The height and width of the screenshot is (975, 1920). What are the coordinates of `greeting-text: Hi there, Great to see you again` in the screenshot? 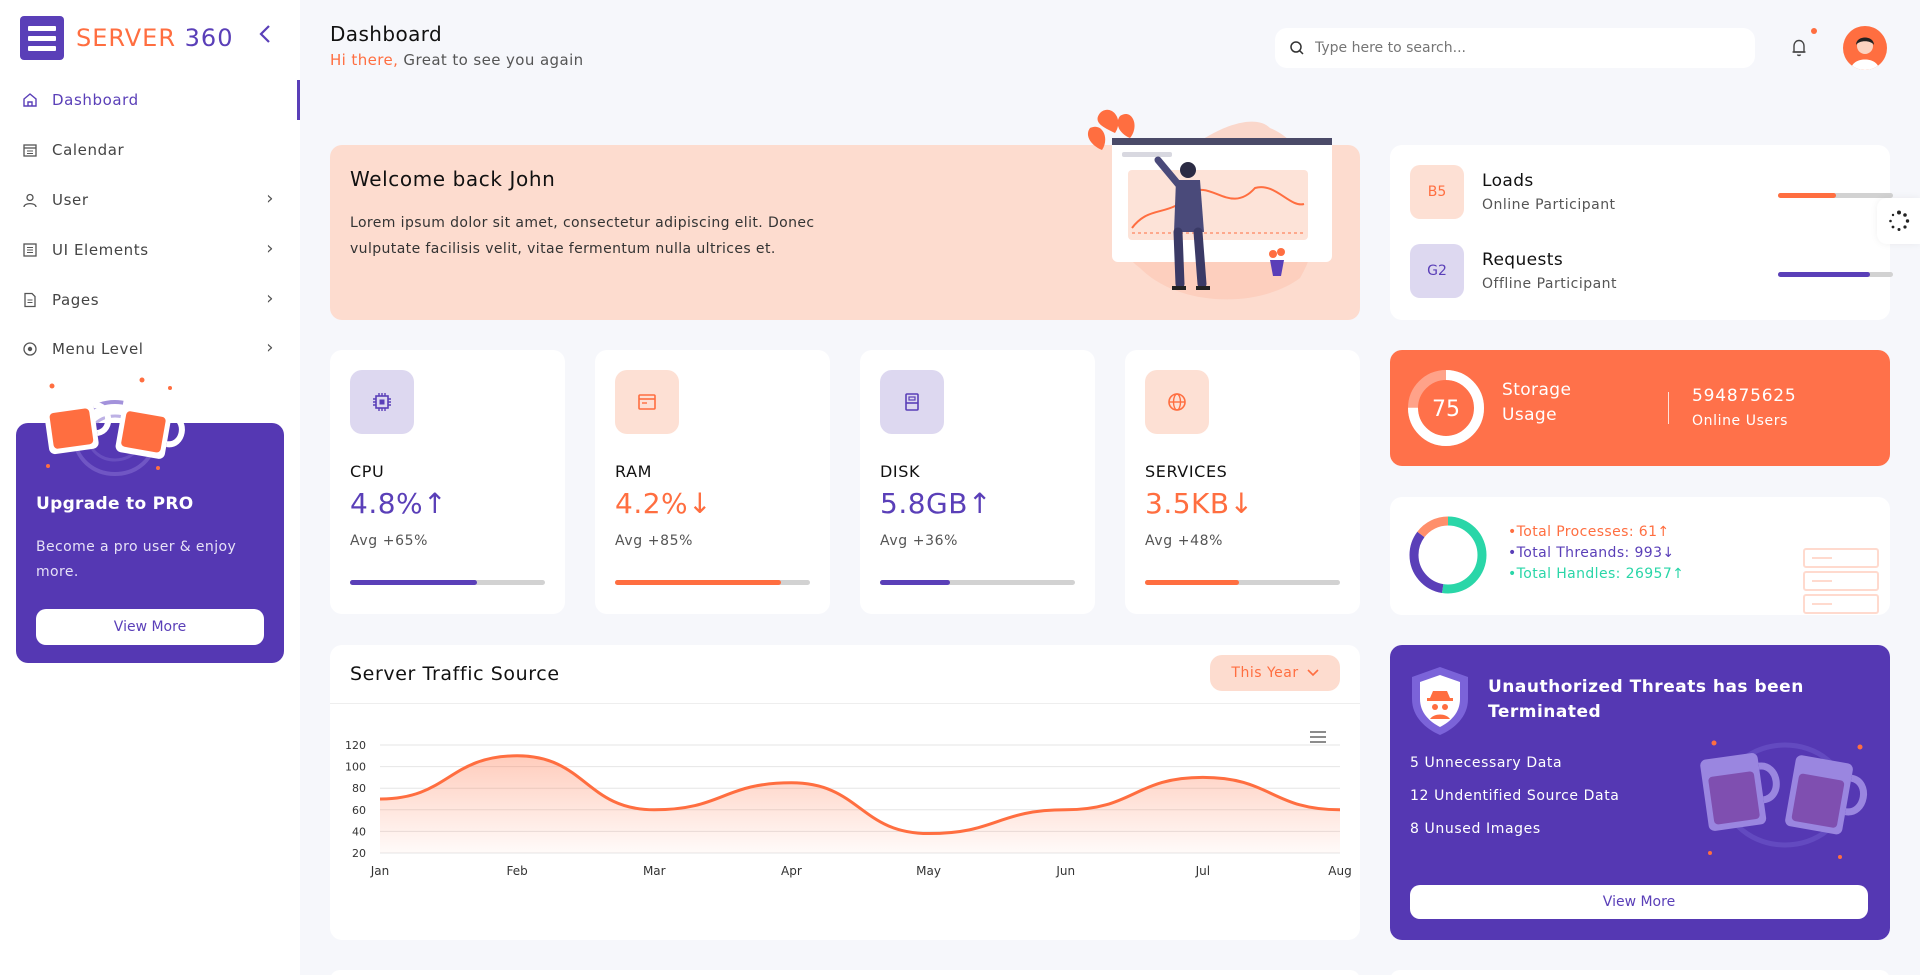 It's located at (457, 60).